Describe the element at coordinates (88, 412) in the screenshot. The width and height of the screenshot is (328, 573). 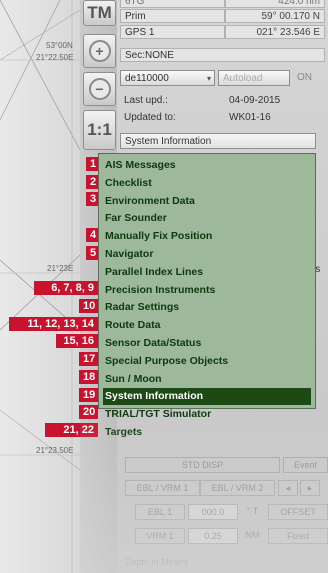
I see `callout-badge: 20` at that location.